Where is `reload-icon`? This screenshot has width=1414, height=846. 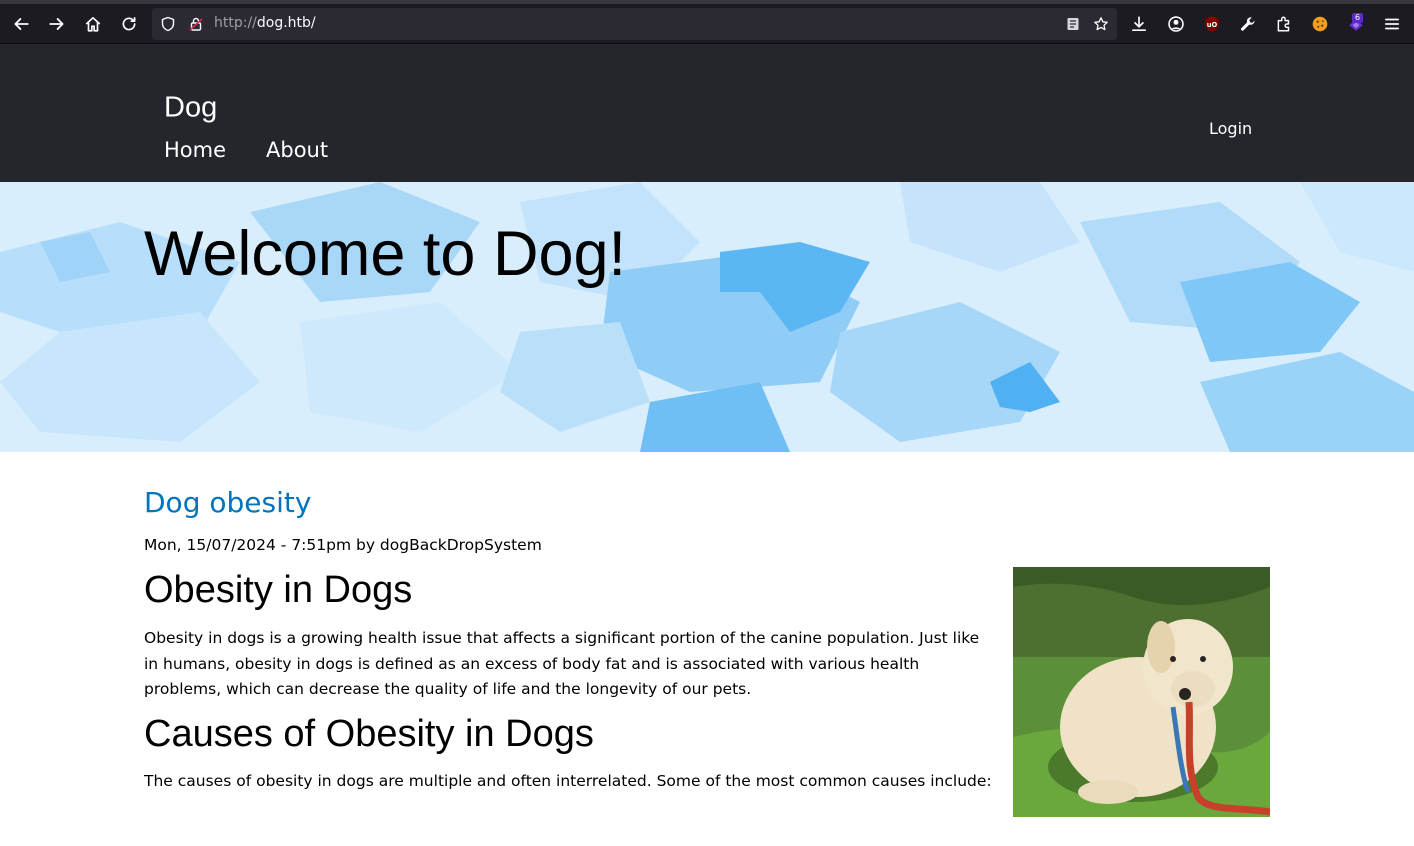 reload-icon is located at coordinates (129, 23).